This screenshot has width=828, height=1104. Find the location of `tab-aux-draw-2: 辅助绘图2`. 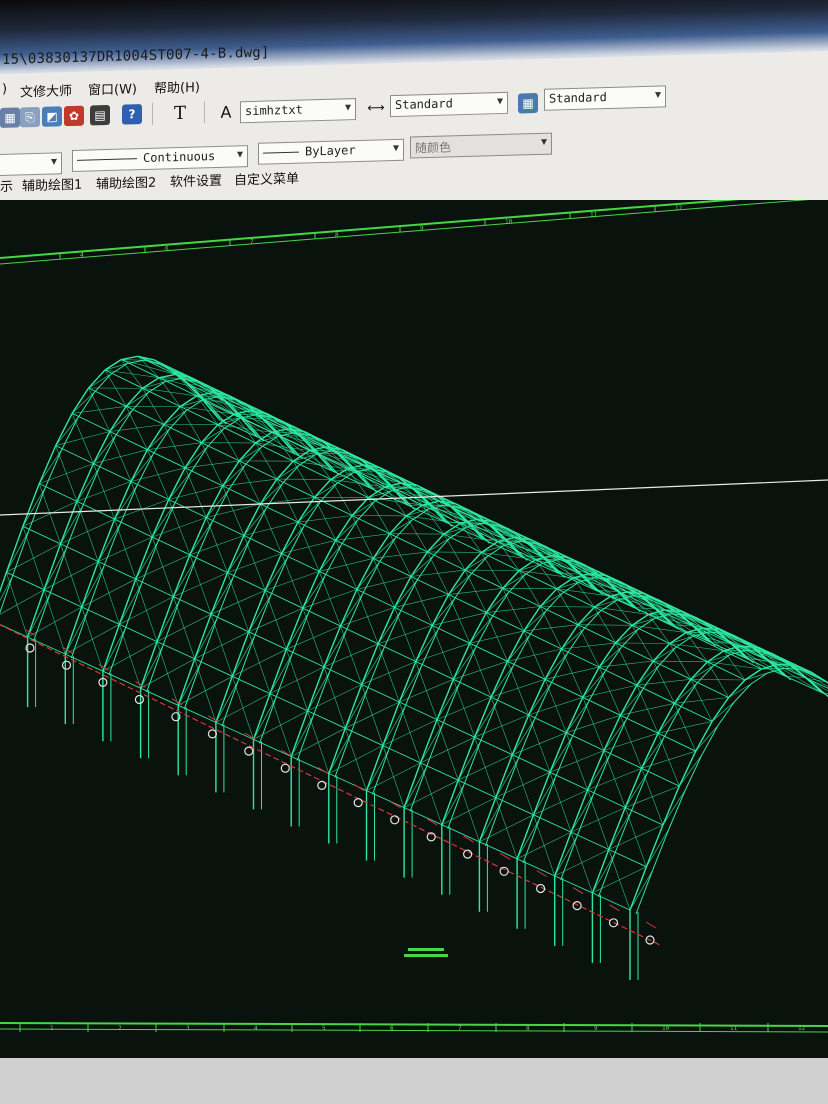

tab-aux-draw-2: 辅助绘图2 is located at coordinates (126, 182).